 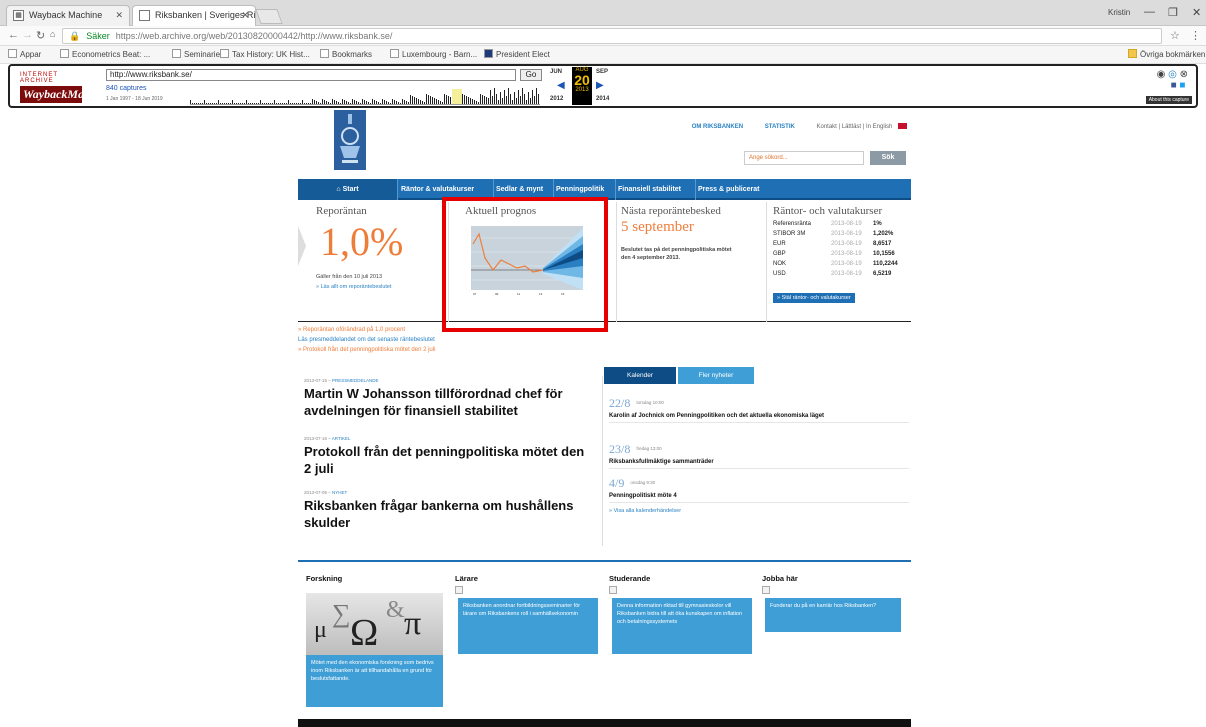 I want to click on wayback-logo: INTERNET ARCHIVE WaybackMachine, so click(x=65, y=87).